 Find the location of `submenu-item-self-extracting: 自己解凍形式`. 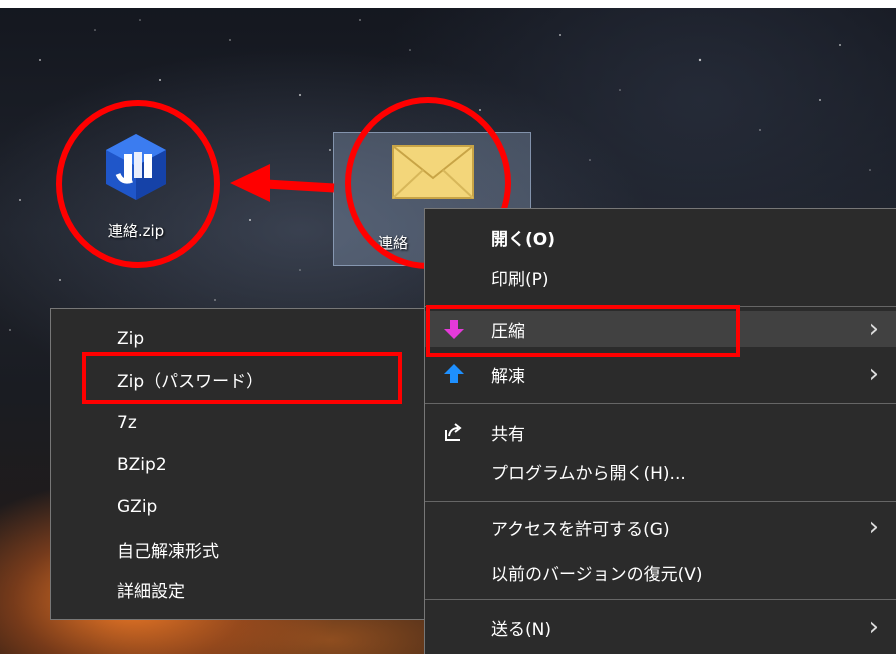

submenu-item-self-extracting: 自己解凍形式 is located at coordinates (239, 549).